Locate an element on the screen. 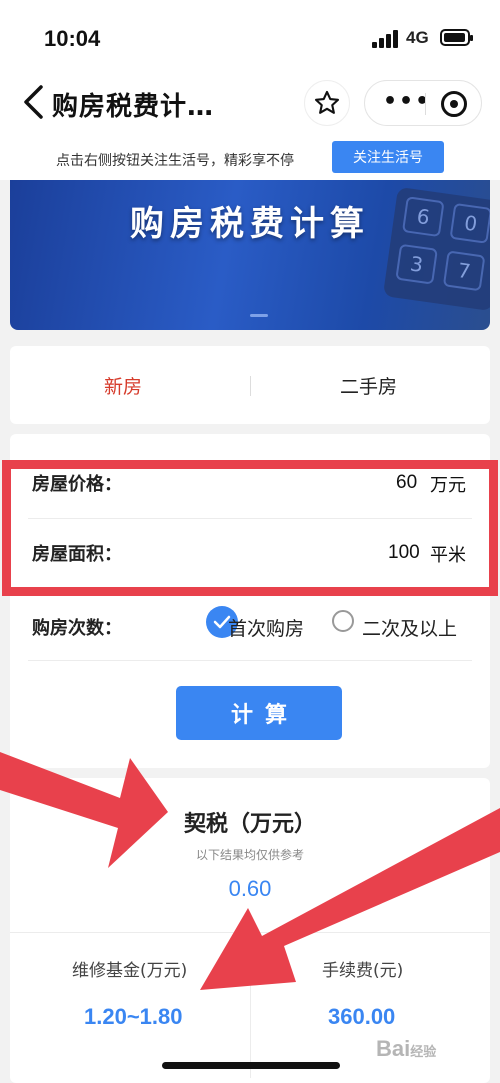 This screenshot has height=1083, width=500. annotation-highlight-box is located at coordinates (250, 528).